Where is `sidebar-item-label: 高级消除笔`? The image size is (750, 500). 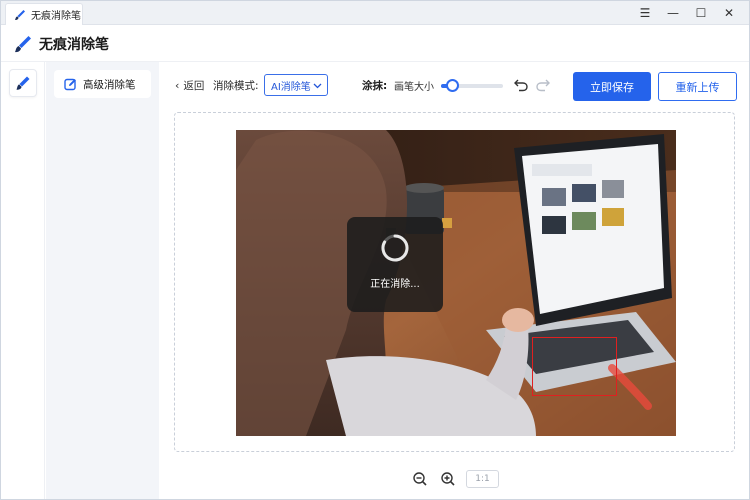
sidebar-item-label: 高级消除笔 is located at coordinates (109, 84).